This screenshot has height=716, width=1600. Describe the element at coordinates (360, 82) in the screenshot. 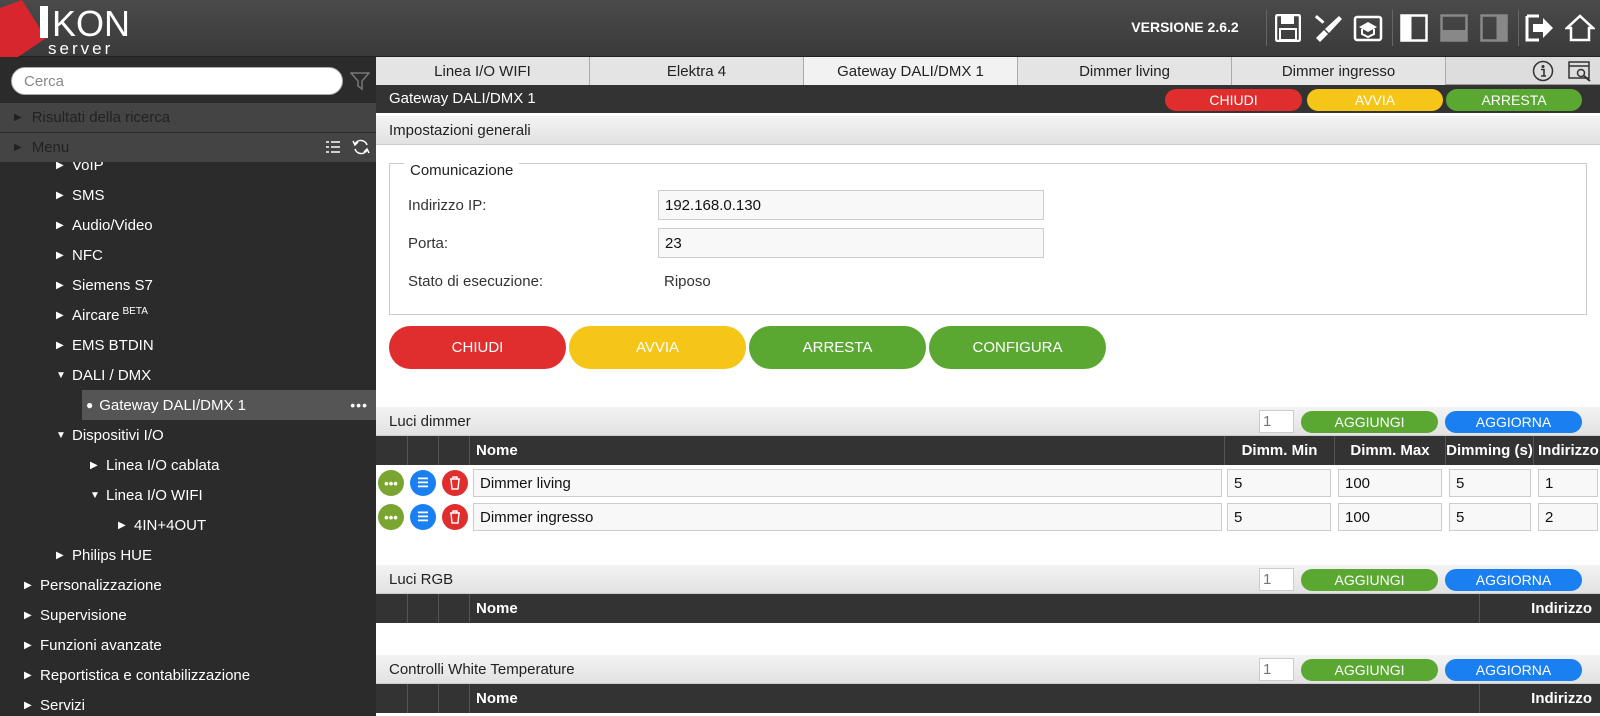

I see `filter-icon` at that location.